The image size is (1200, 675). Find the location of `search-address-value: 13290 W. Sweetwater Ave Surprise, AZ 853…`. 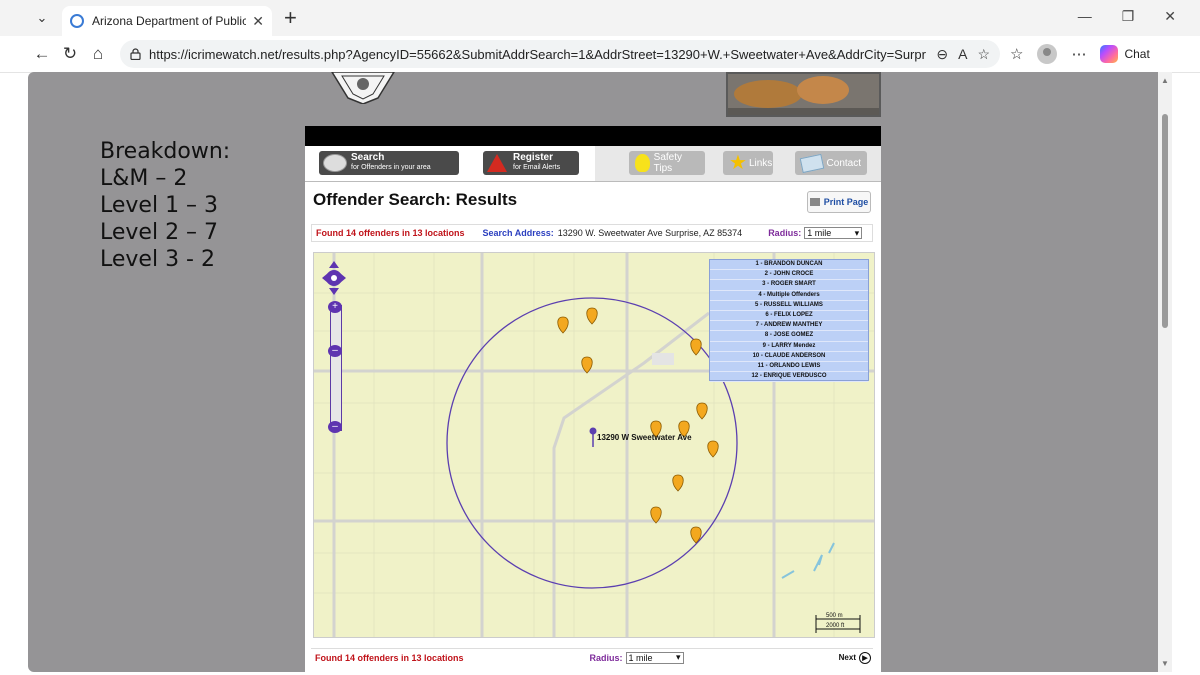

search-address-value: 13290 W. Sweetwater Ave Surprise, AZ 853… is located at coordinates (650, 233).